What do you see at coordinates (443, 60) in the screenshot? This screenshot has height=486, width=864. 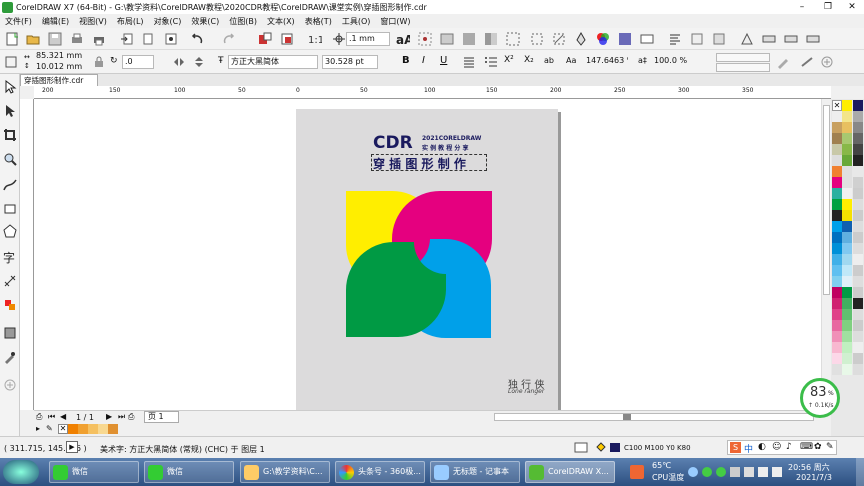 I see `underline-button: U` at bounding box center [443, 60].